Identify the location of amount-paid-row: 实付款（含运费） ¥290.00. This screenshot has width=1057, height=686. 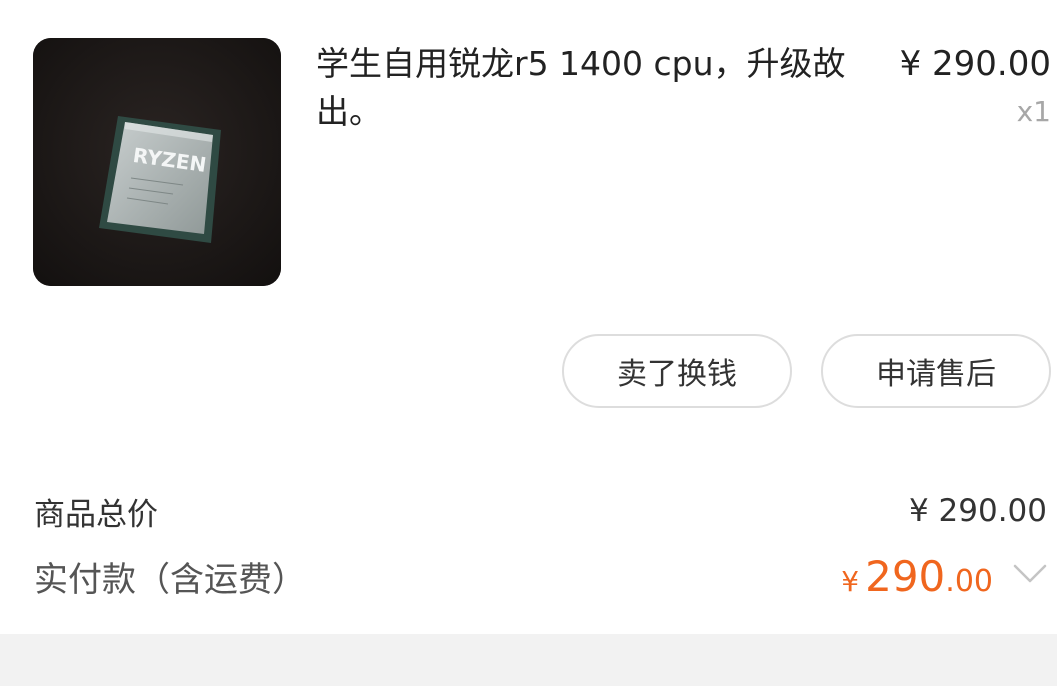
(540, 576).